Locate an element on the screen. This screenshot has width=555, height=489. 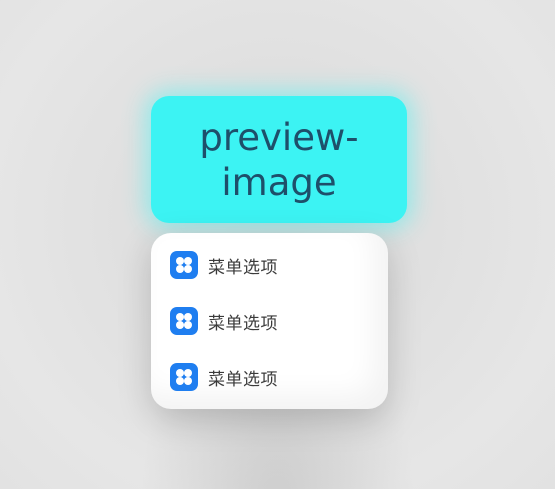
preview-image-label: preview-image is located at coordinates (279, 159).